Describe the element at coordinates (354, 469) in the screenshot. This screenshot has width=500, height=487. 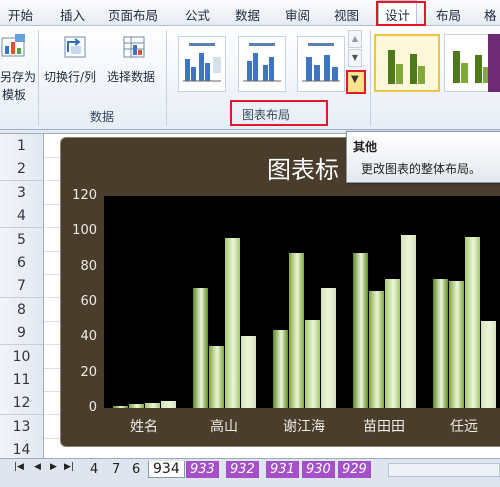
I see `sheet-tab-929: 929` at that location.